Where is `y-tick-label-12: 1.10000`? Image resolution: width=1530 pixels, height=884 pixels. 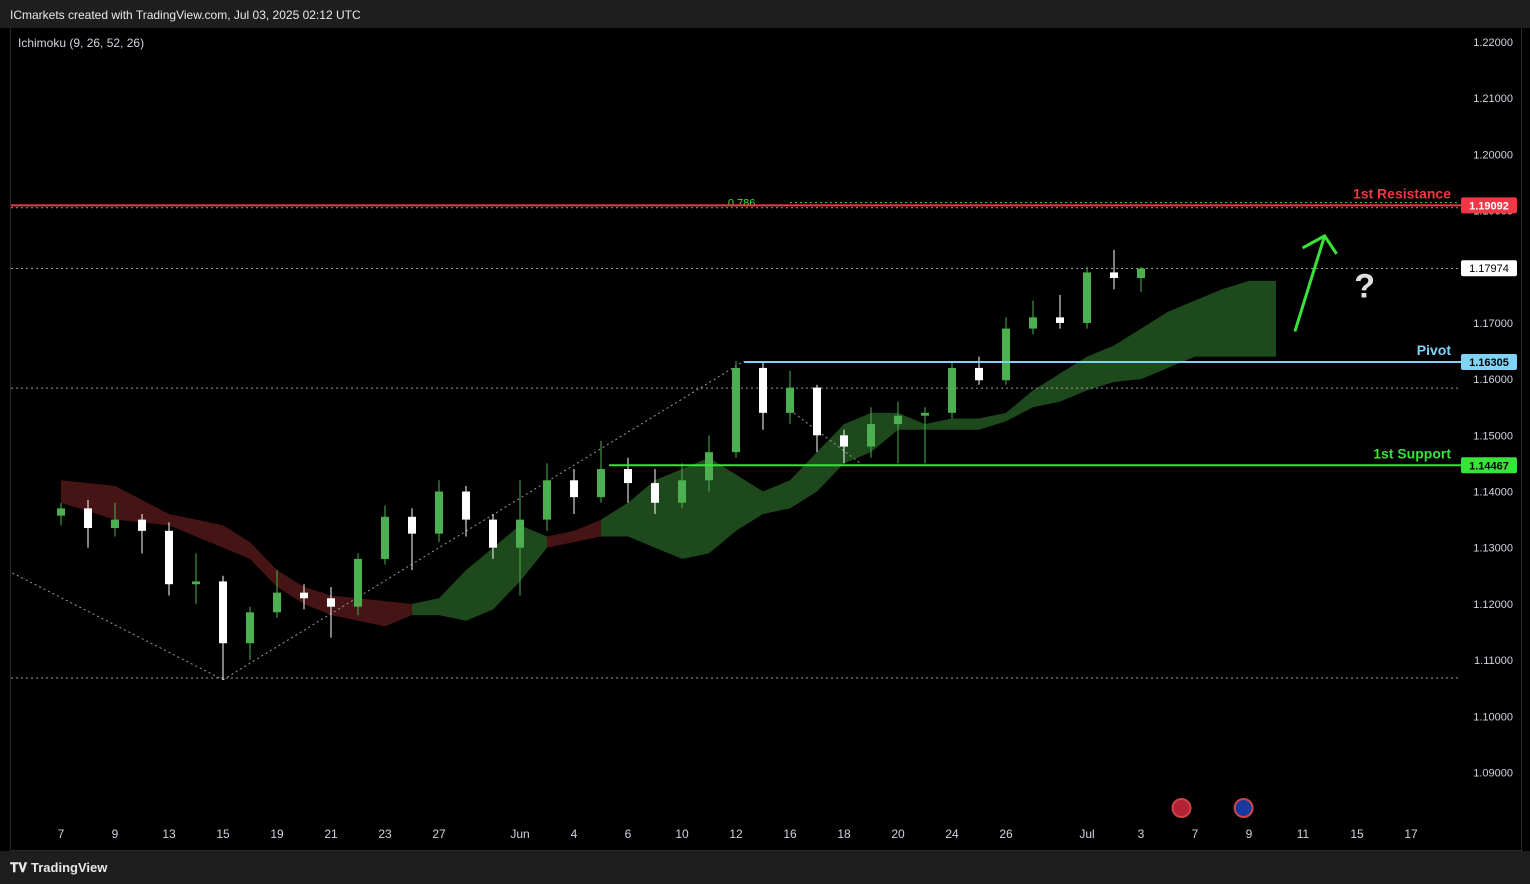 y-tick-label-12: 1.10000 is located at coordinates (1493, 717).